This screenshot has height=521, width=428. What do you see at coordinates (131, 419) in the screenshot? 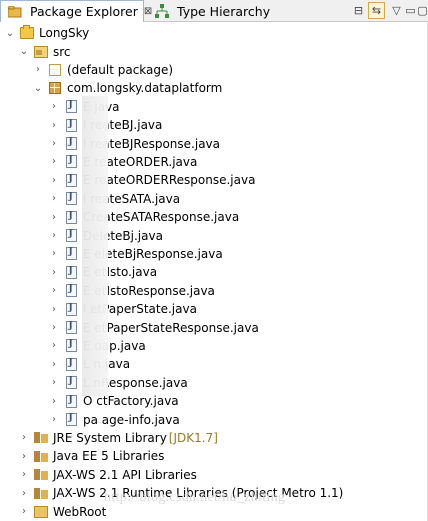
I see `tree-item-label: pa age-info.java` at bounding box center [131, 419].